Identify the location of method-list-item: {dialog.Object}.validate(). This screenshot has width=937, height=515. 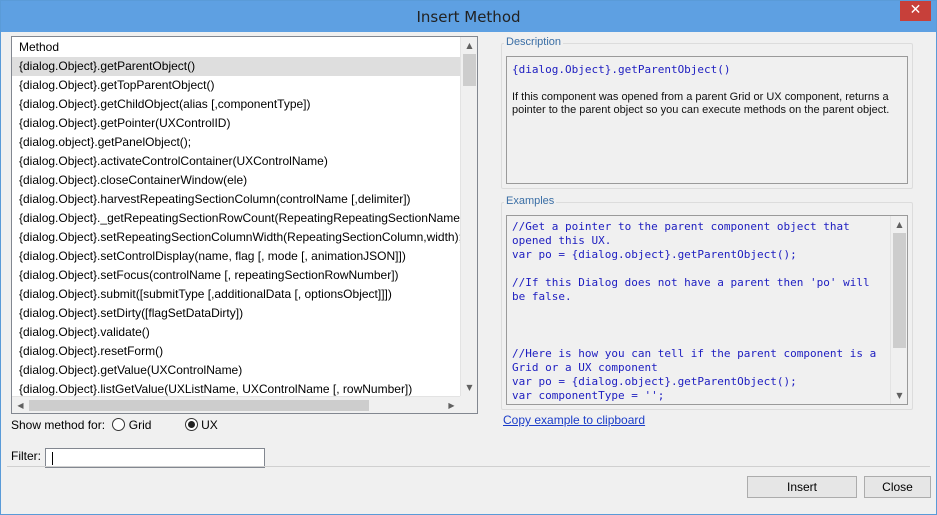
(244, 332).